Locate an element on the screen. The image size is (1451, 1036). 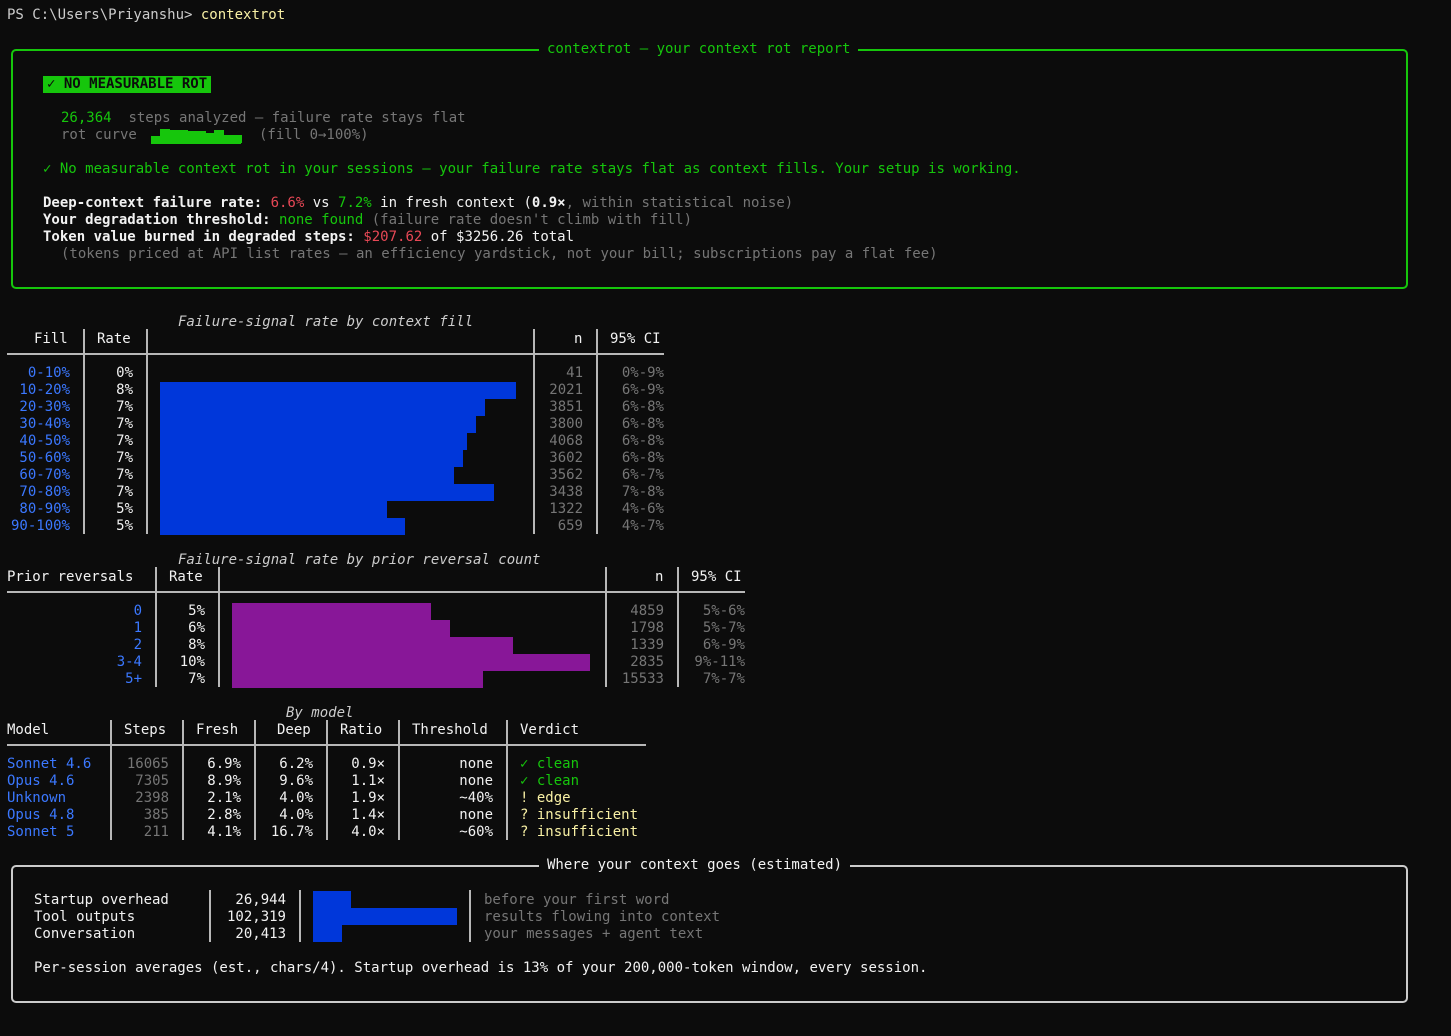
fill-bucket: 0-10% is located at coordinates (48, 373).